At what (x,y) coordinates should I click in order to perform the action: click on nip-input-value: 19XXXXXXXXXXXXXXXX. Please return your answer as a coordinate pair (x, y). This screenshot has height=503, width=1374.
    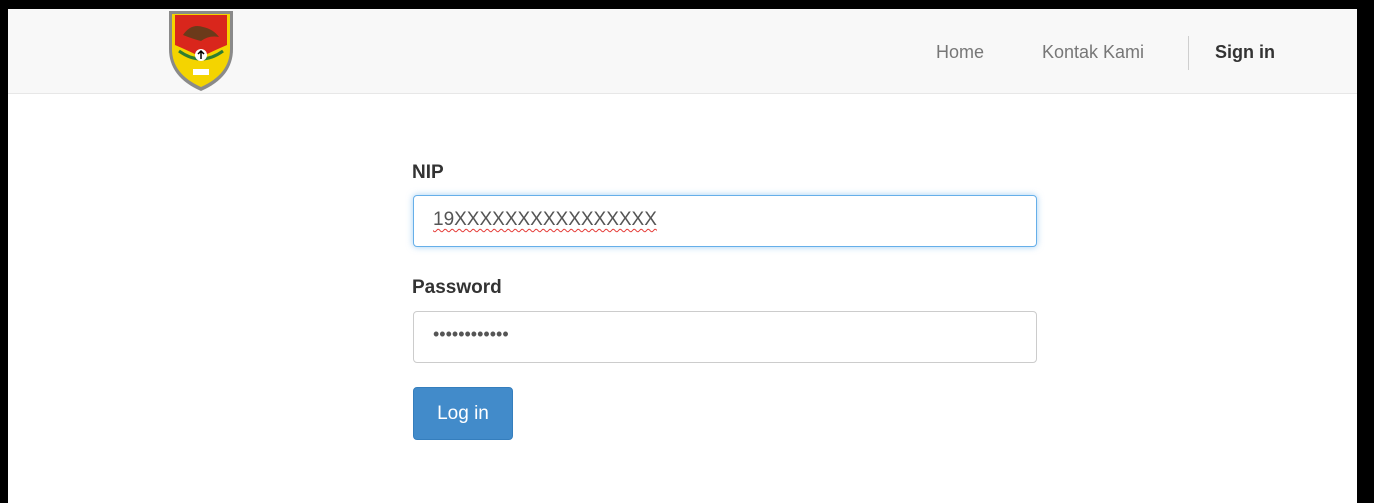
    Looking at the image, I should click on (545, 219).